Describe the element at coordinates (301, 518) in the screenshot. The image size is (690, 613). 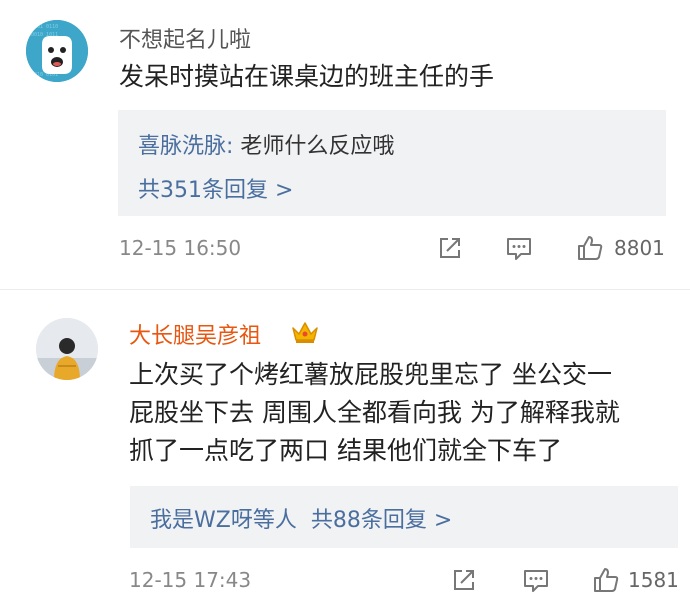
I see `reply-line: 我是WZ呀等人 共88条回复 >` at that location.